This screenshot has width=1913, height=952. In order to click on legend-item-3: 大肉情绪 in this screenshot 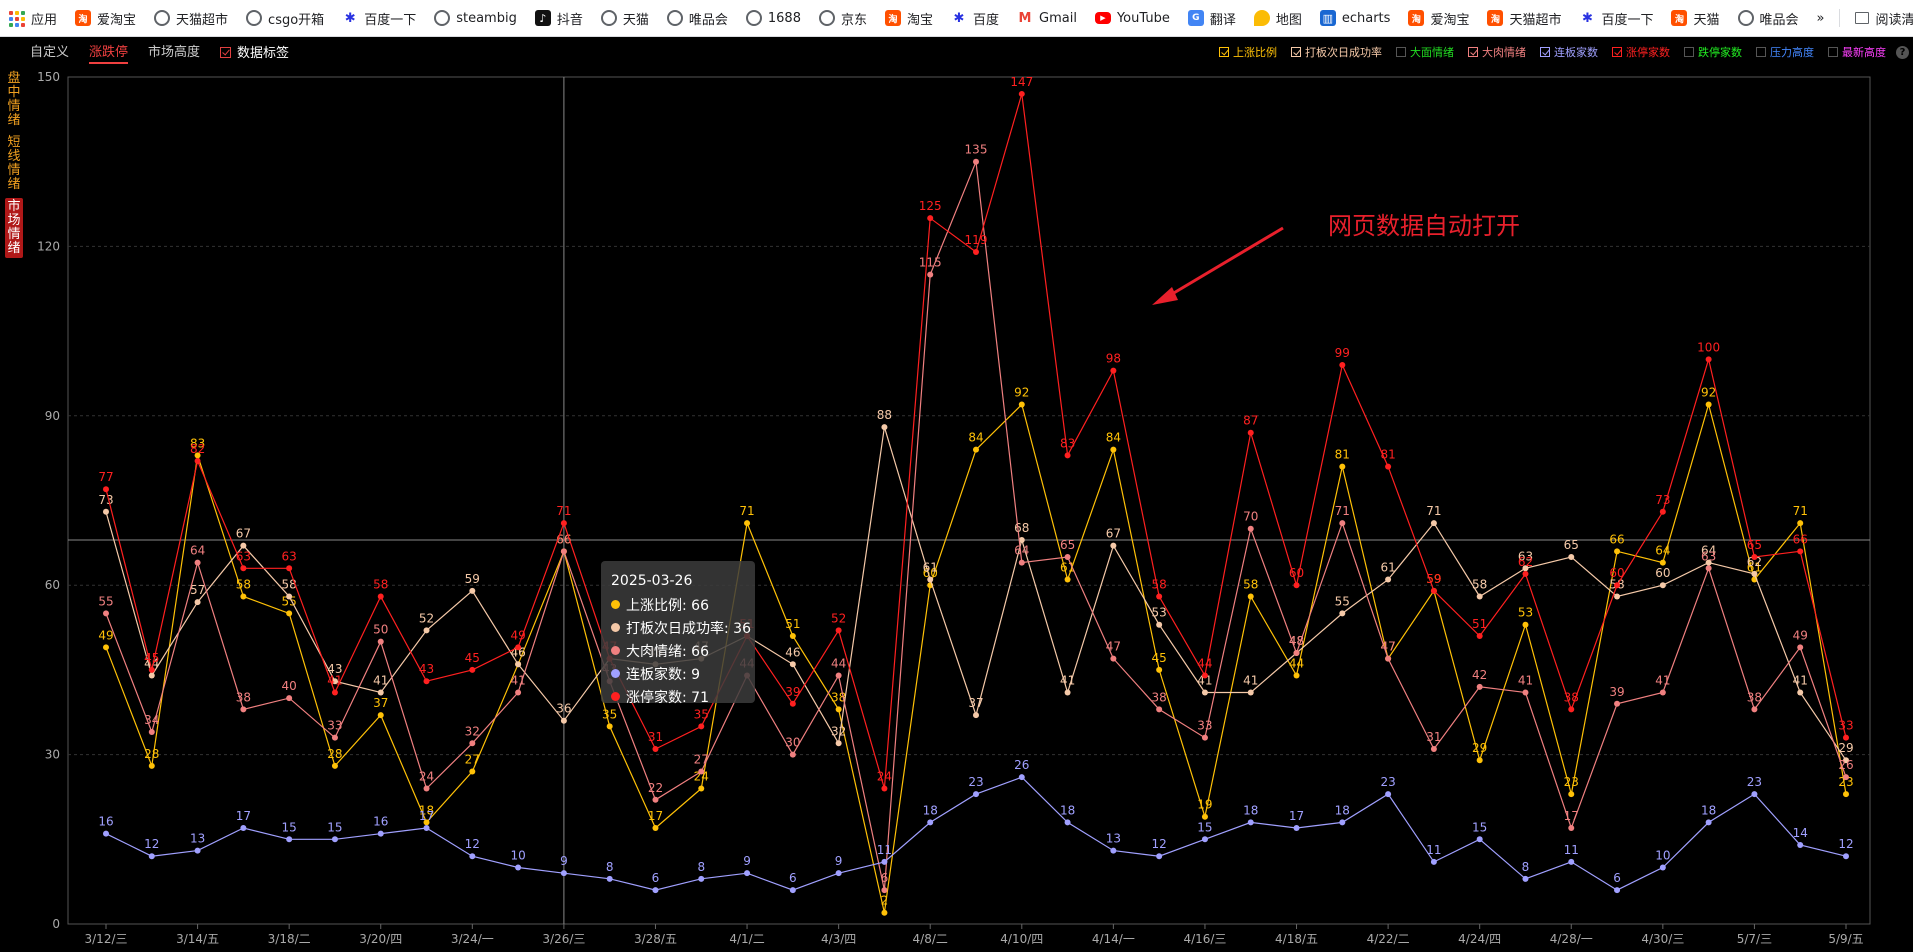, I will do `click(1497, 52)`.